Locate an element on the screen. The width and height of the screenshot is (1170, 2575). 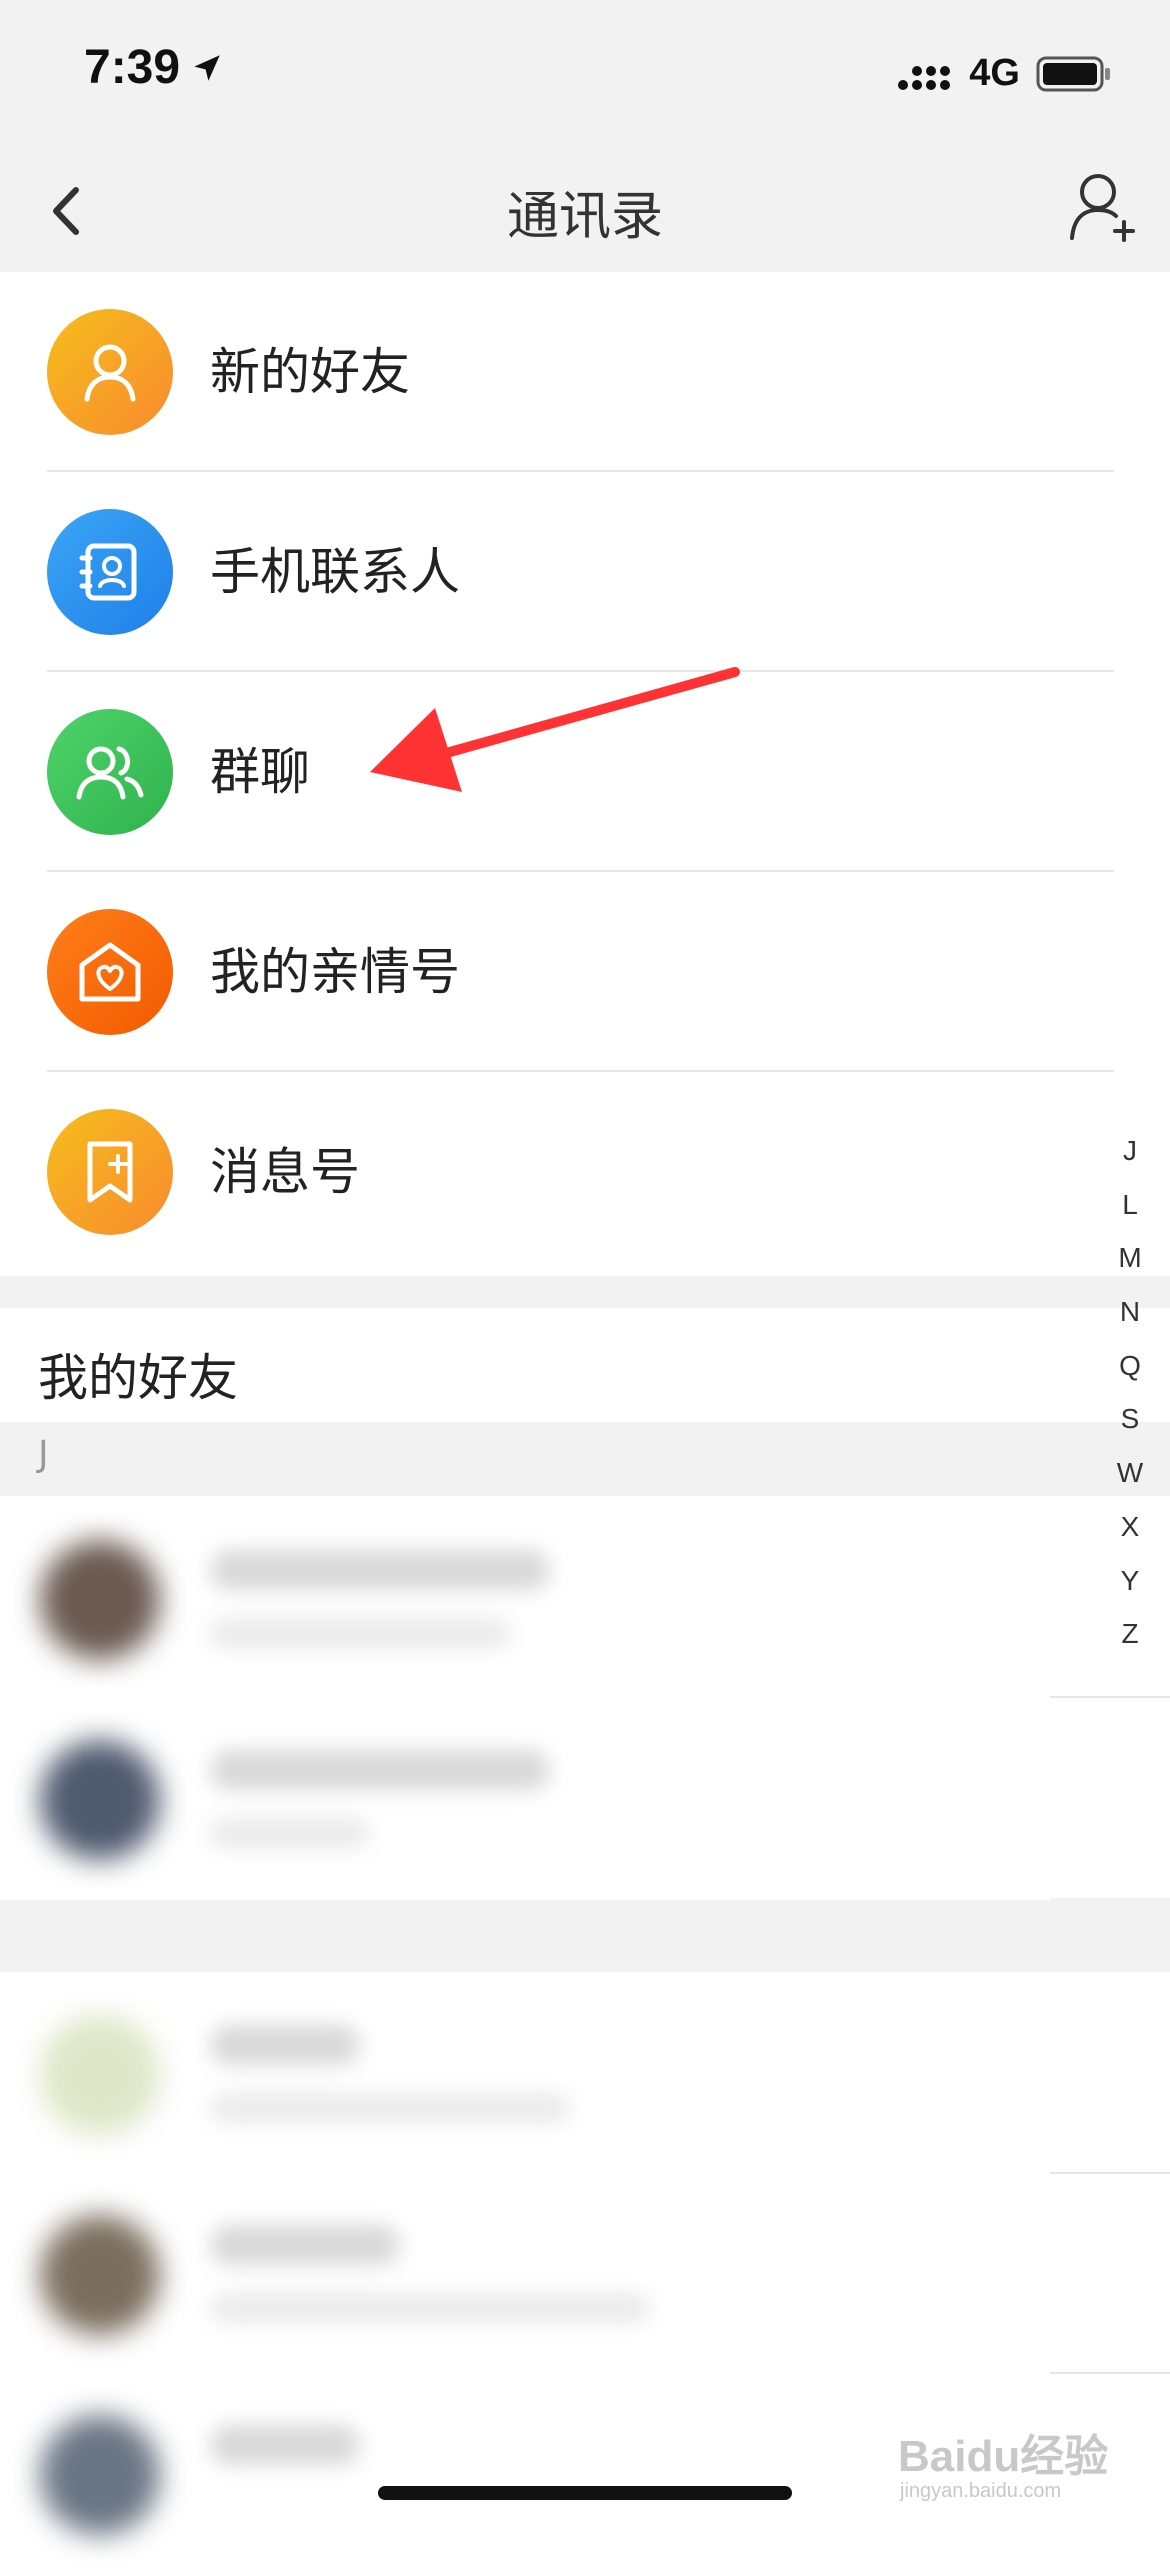
watermark-logo: Baidu经验 is located at coordinates (1003, 2456).